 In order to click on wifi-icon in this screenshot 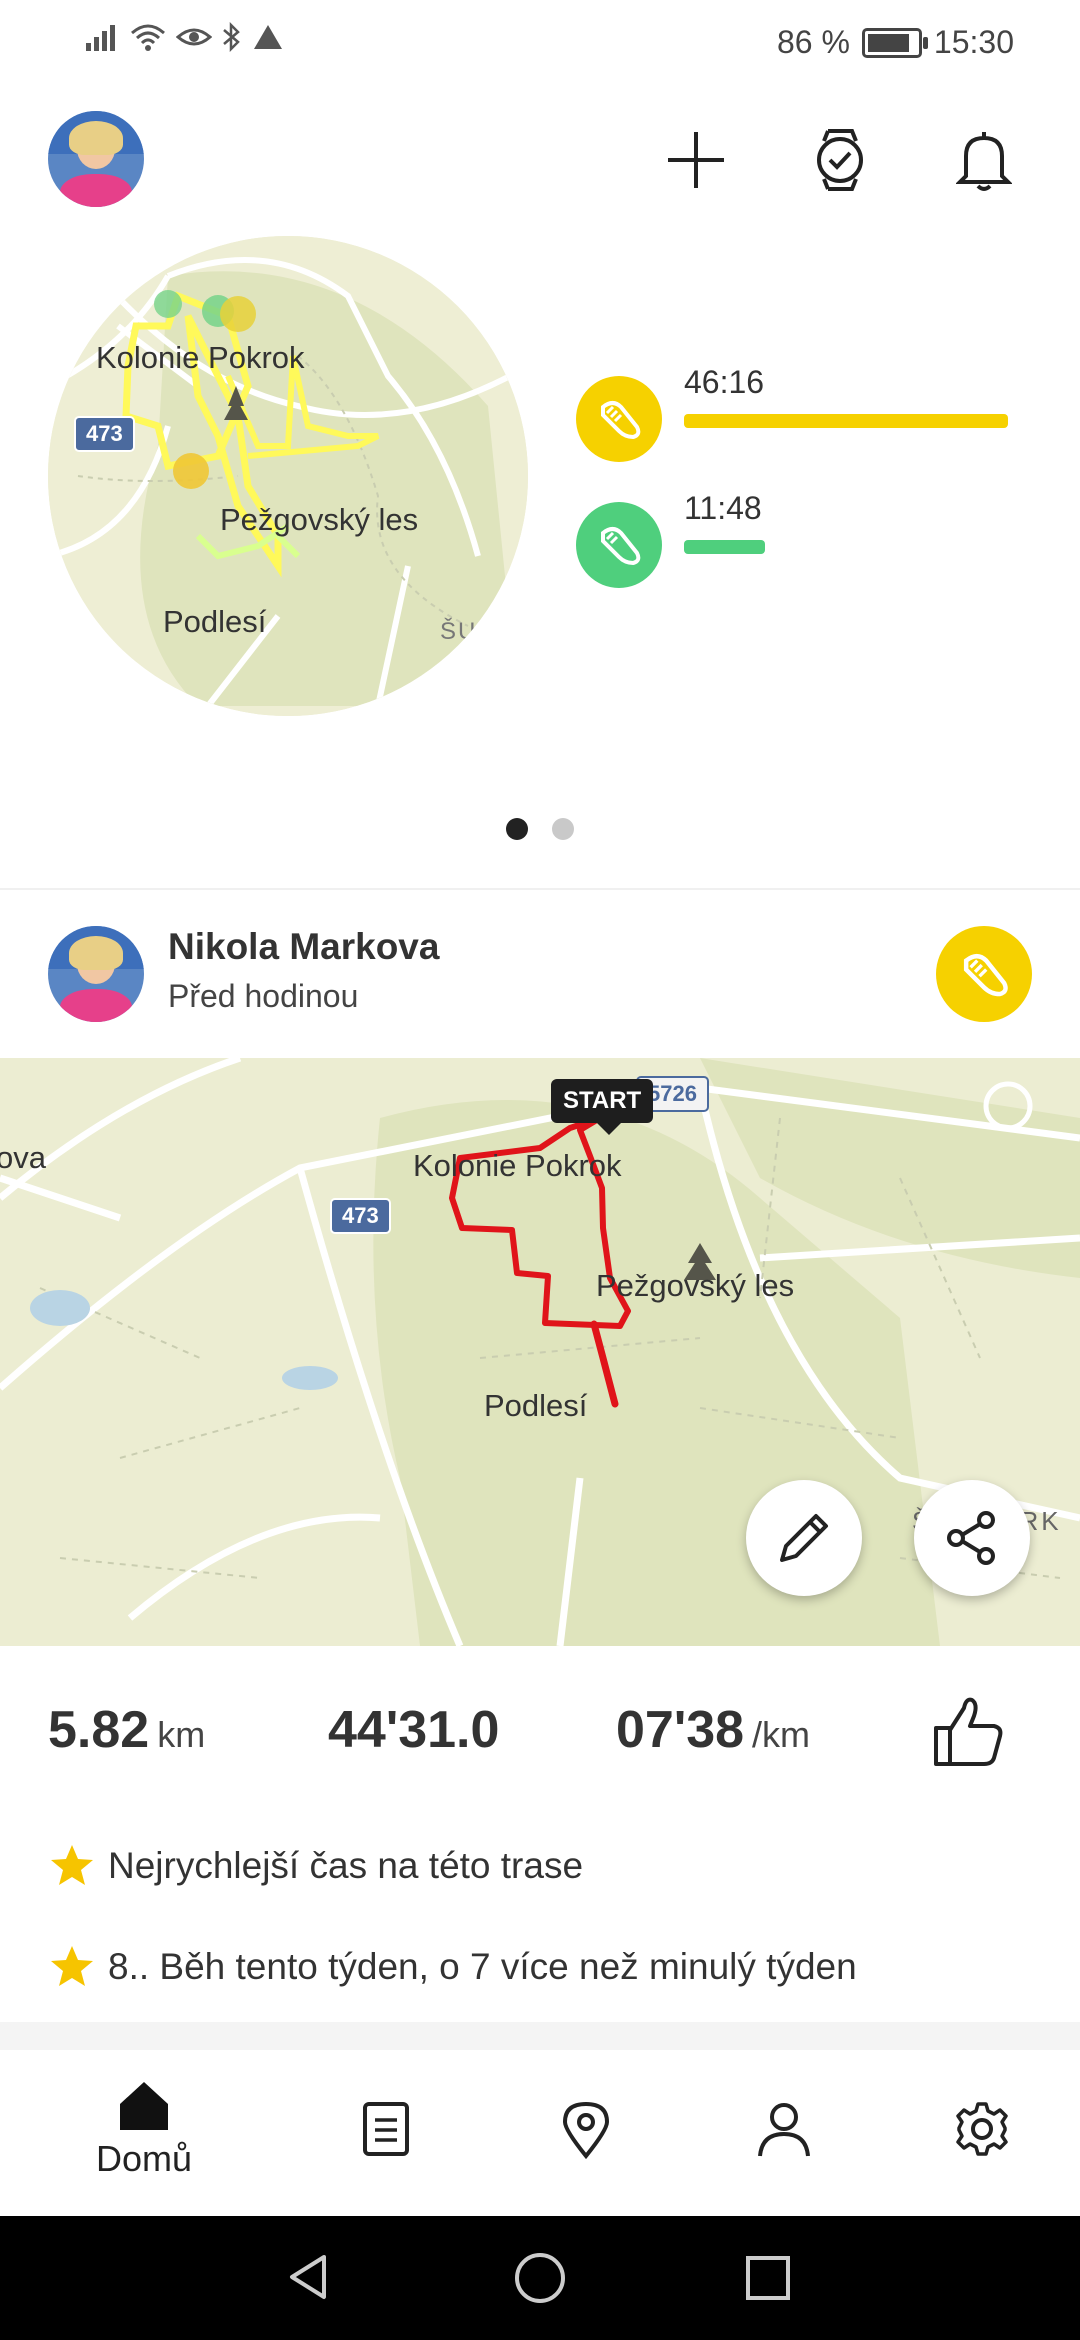, I will do `click(148, 37)`.